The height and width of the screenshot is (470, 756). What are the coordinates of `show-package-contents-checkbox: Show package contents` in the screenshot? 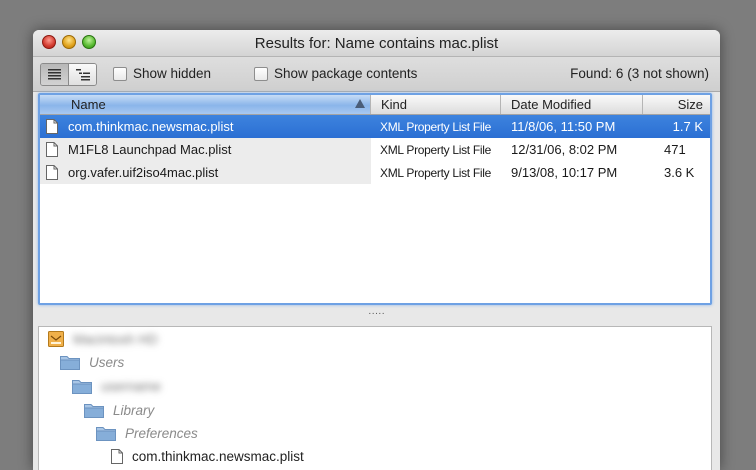 It's located at (335, 73).